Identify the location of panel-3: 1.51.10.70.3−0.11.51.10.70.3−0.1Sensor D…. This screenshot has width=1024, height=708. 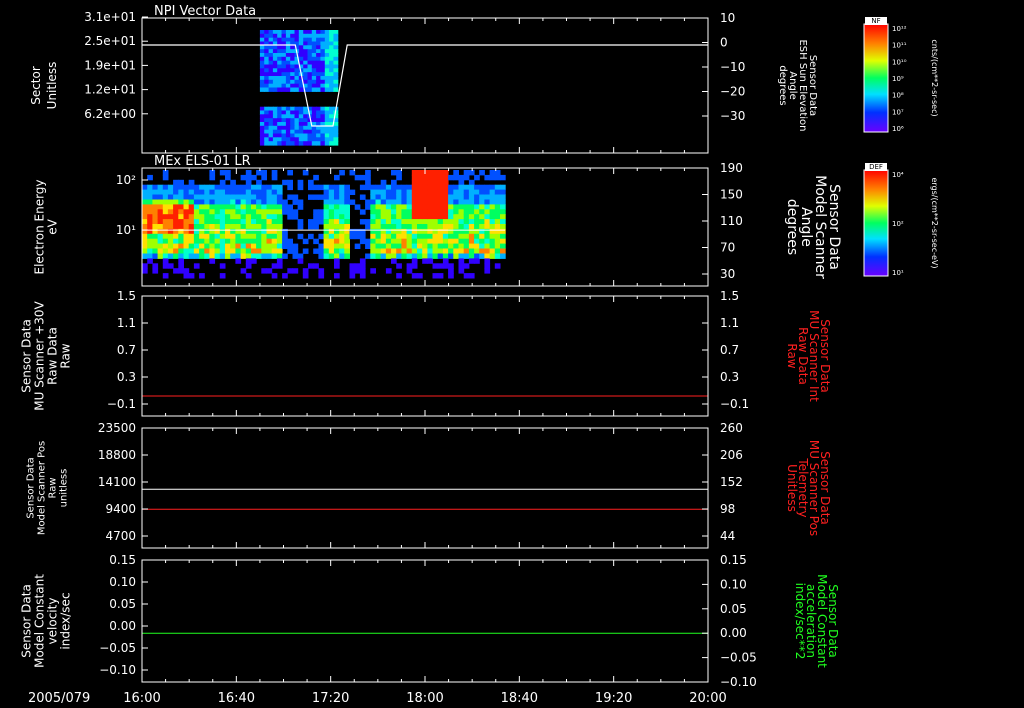
(426, 353).